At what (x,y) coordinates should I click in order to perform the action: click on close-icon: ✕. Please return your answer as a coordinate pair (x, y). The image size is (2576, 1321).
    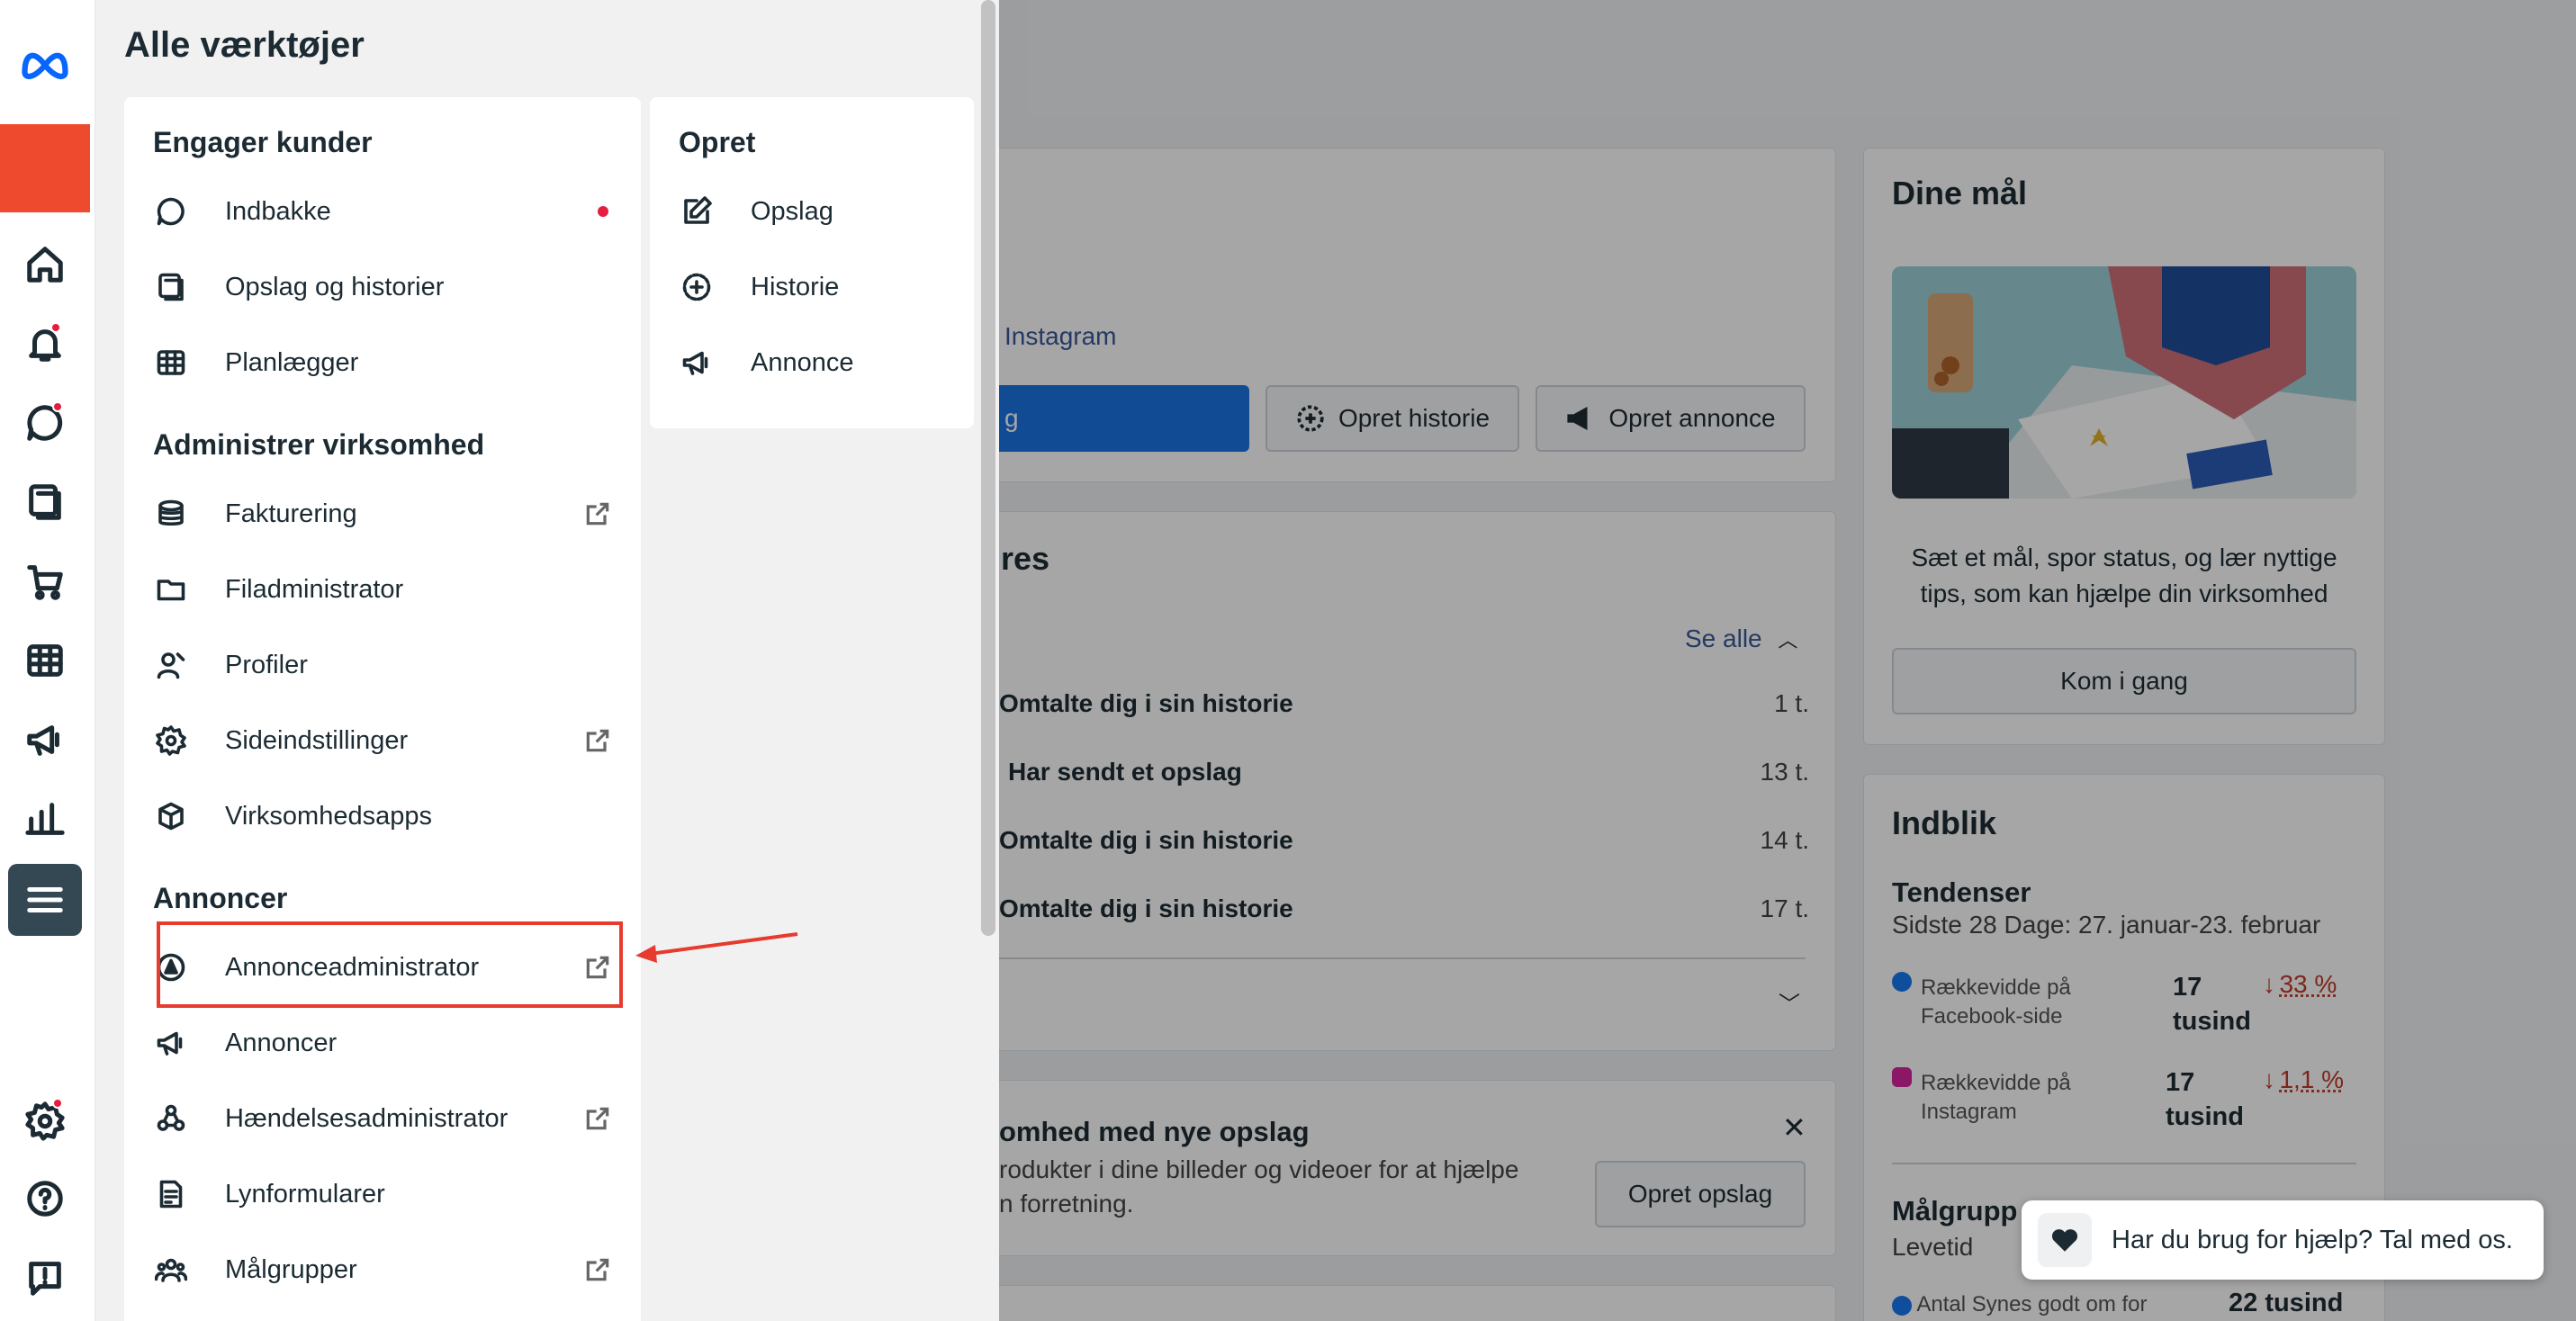
    Looking at the image, I should click on (1794, 1128).